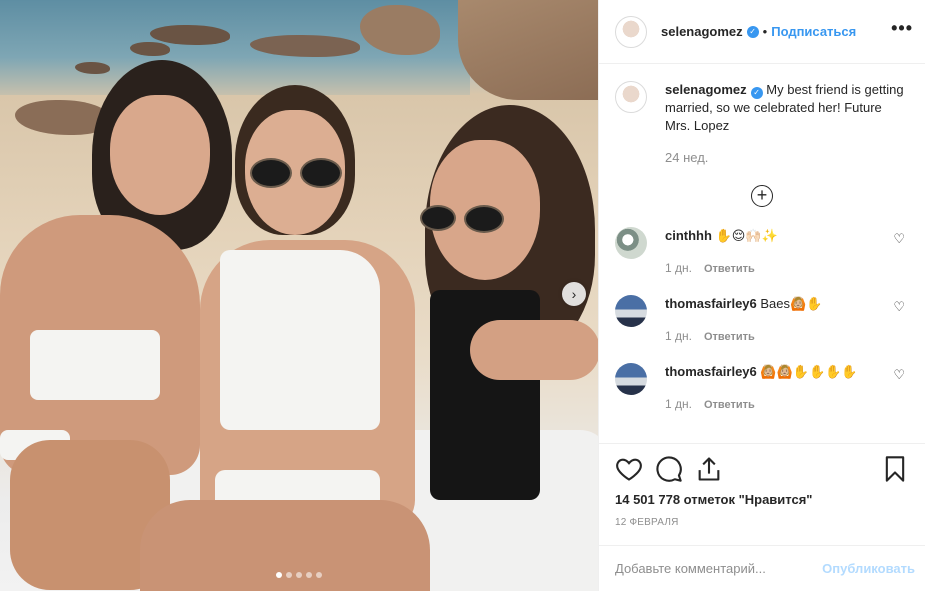 Image resolution: width=925 pixels, height=591 pixels. I want to click on publish-button: Опубликовать, so click(868, 568).